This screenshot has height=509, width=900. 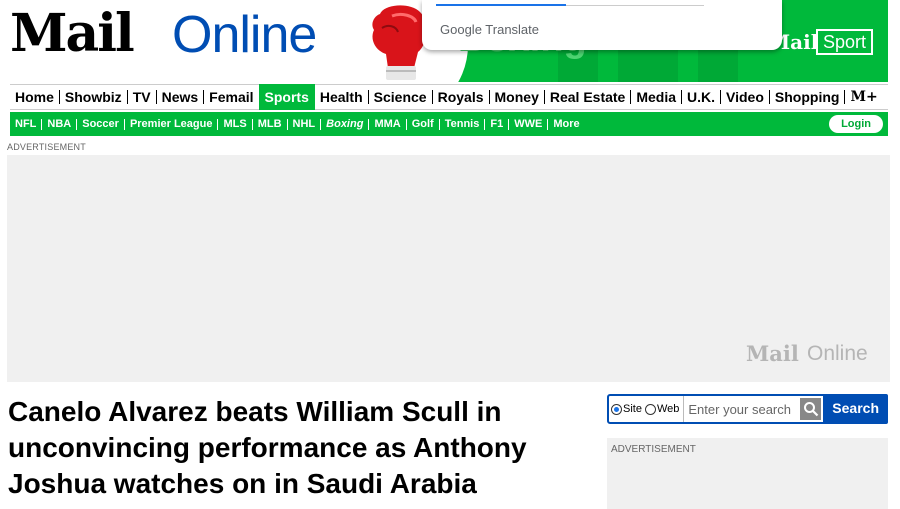 What do you see at coordinates (810, 409) in the screenshot?
I see `search-icon` at bounding box center [810, 409].